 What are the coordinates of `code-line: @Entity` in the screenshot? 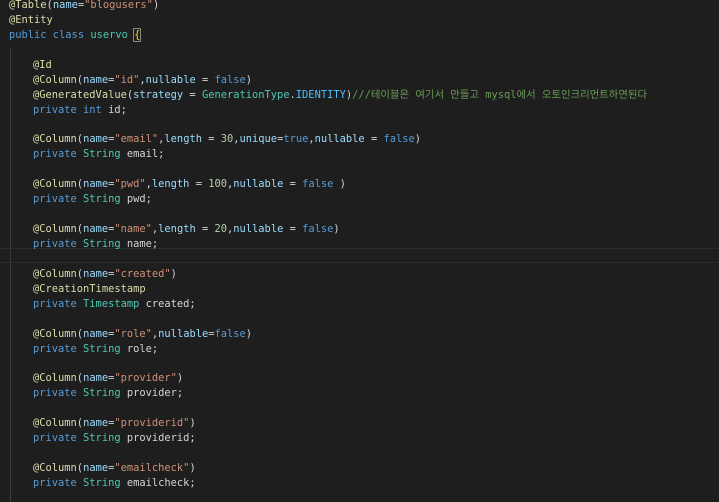 It's located at (328, 20).